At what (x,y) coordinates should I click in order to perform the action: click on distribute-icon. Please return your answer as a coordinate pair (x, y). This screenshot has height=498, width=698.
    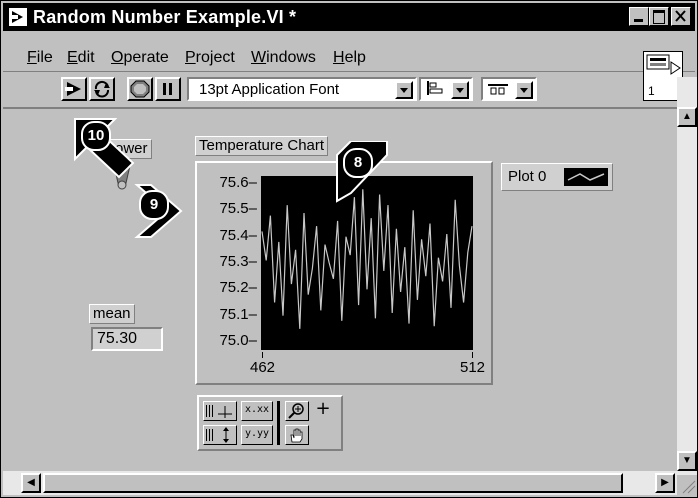
    Looking at the image, I should click on (498, 89).